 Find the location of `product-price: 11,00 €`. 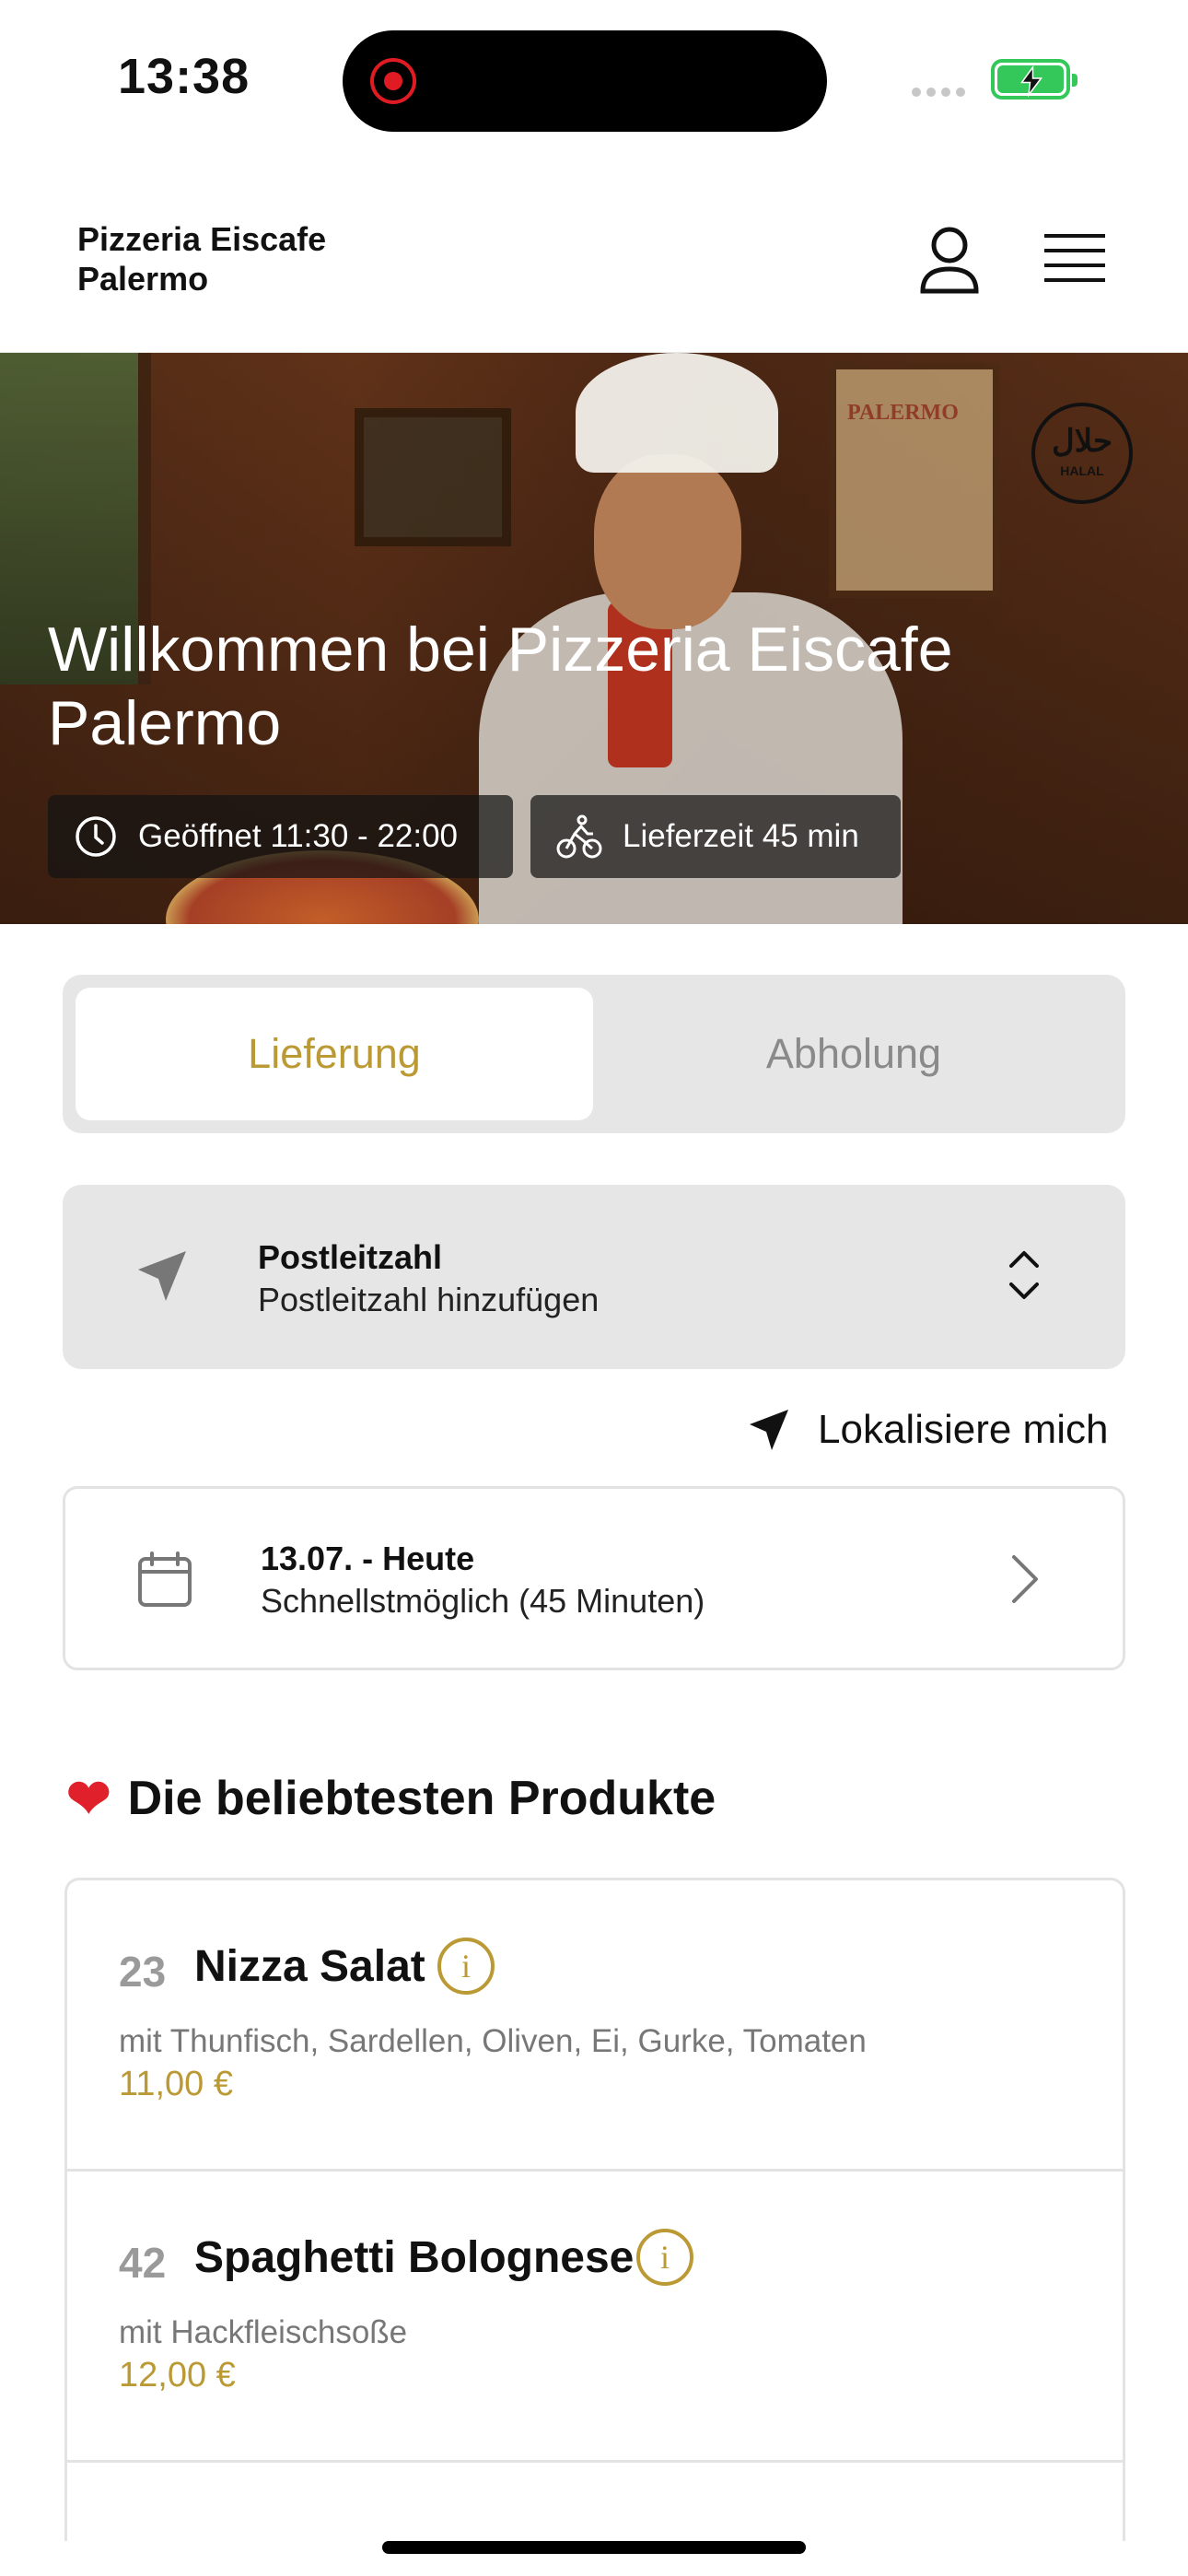

product-price: 11,00 € is located at coordinates (176, 2084).